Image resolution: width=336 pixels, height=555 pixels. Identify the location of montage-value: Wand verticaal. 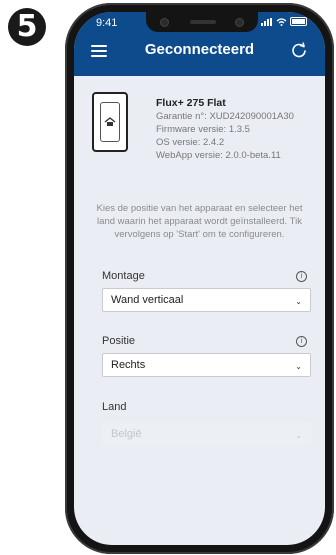
(147, 300).